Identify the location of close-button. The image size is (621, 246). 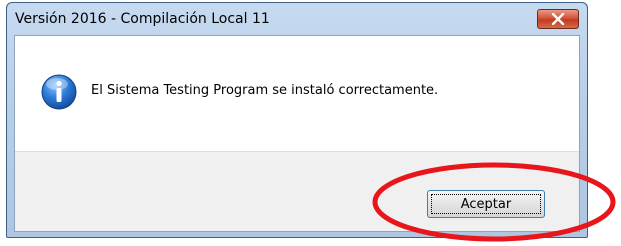
(558, 19).